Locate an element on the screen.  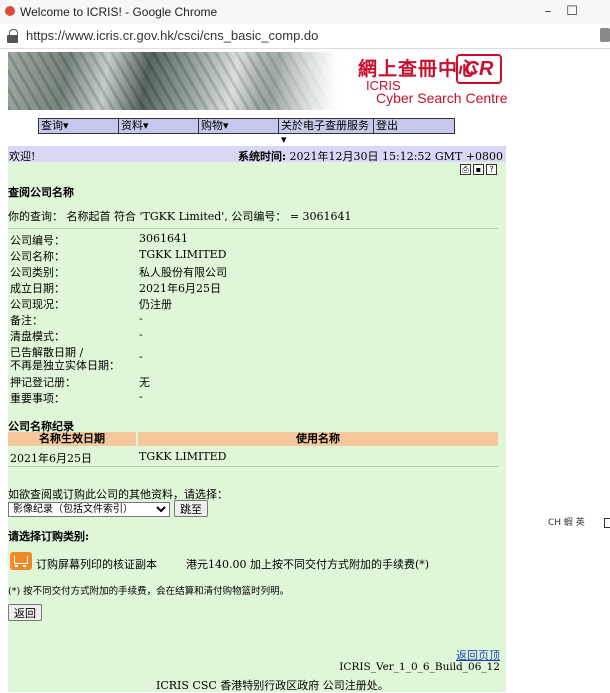
favicon-icon is located at coordinates (10, 11).